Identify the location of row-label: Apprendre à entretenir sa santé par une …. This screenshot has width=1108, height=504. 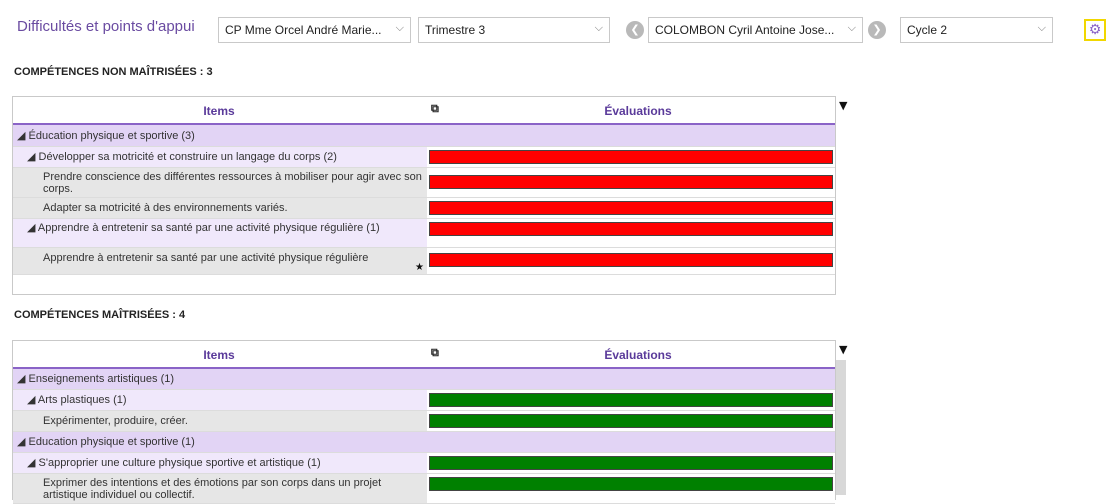
(206, 258).